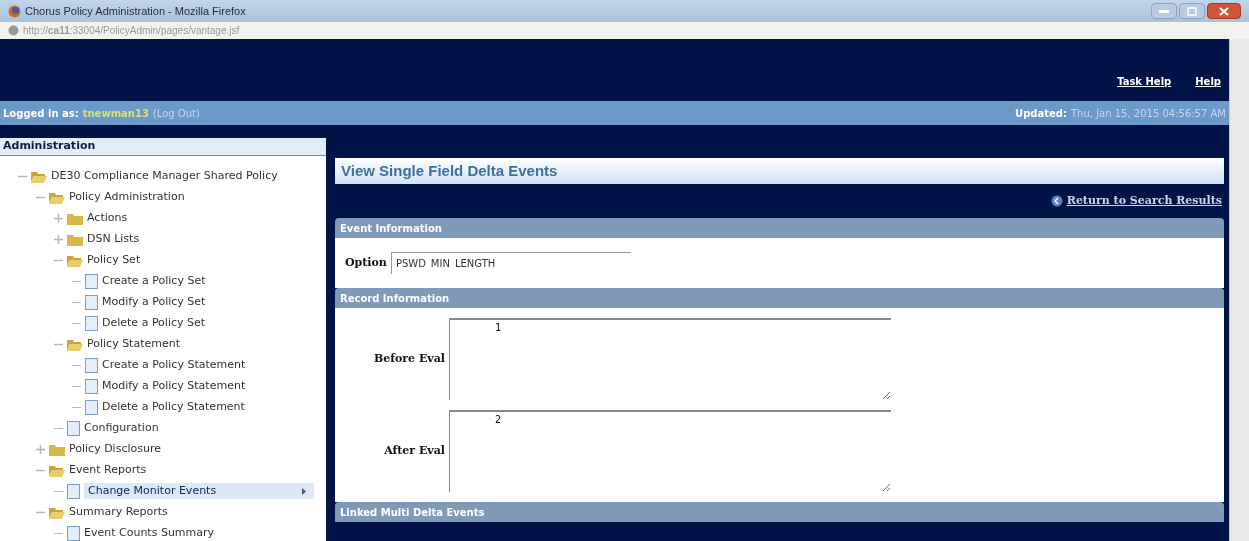  What do you see at coordinates (41, 113) in the screenshot?
I see `logged-in-label: Logged in as:` at bounding box center [41, 113].